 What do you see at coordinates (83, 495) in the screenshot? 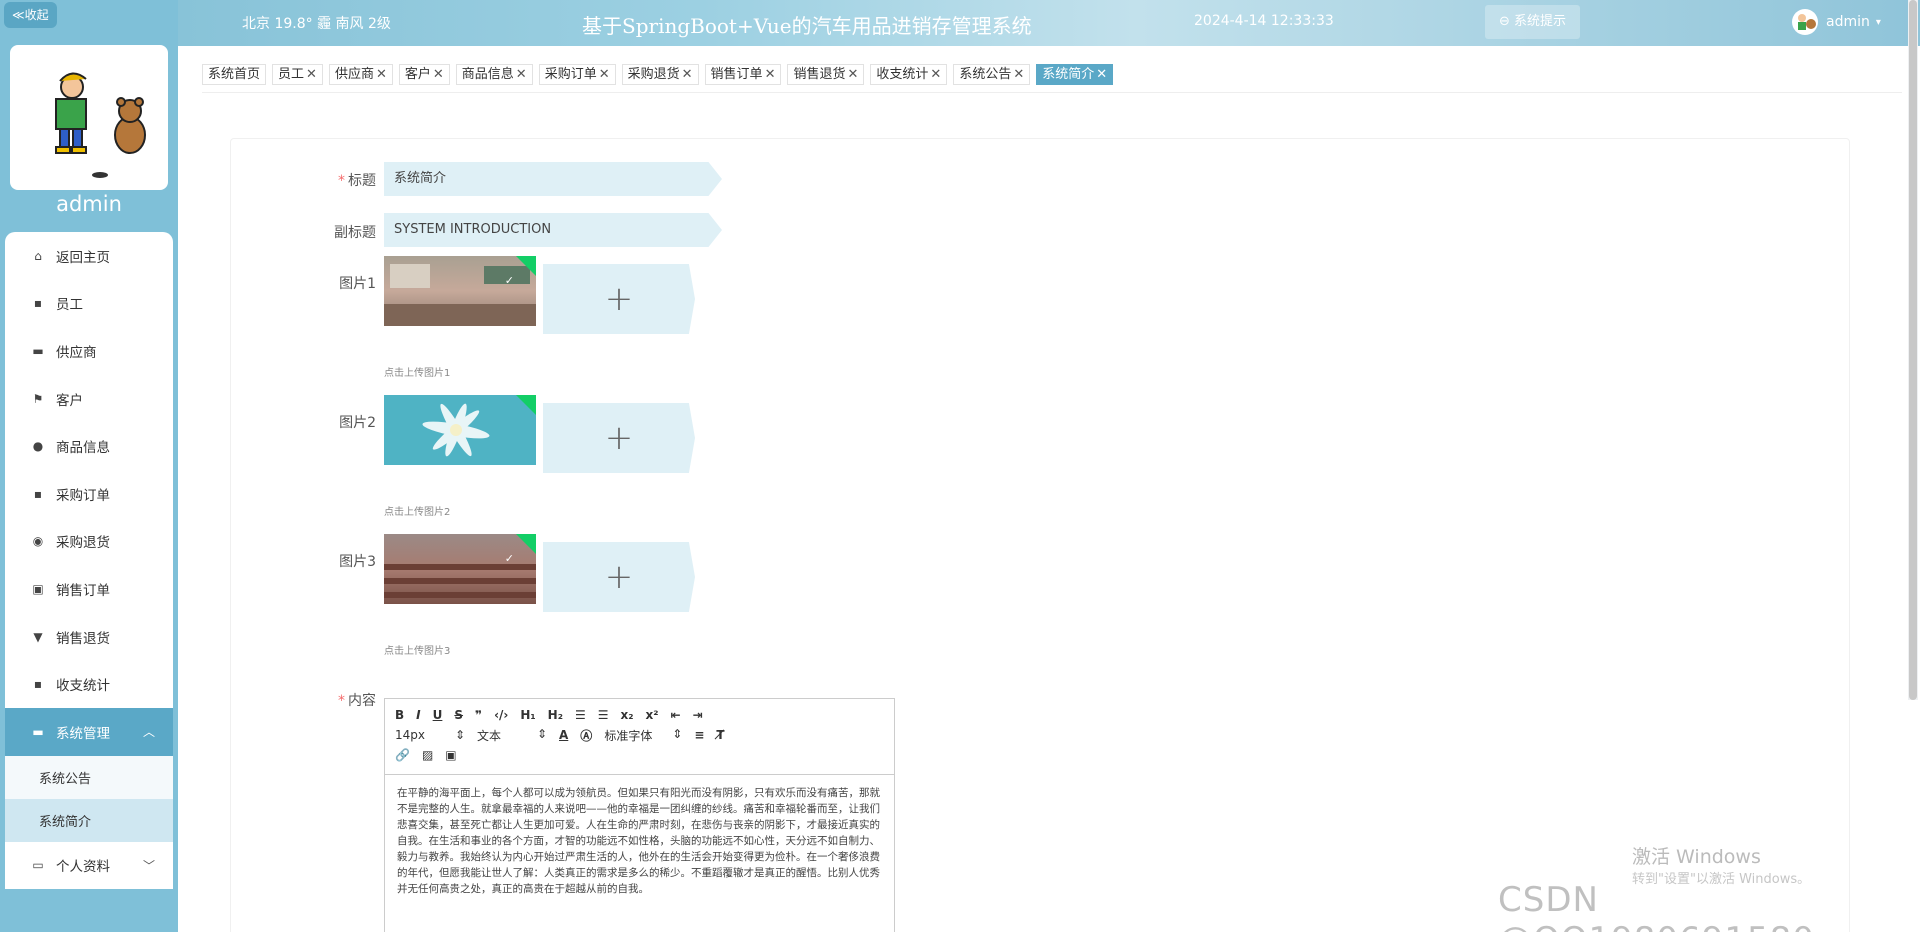
I see `sidebar-item-label: 采购订单` at bounding box center [83, 495].